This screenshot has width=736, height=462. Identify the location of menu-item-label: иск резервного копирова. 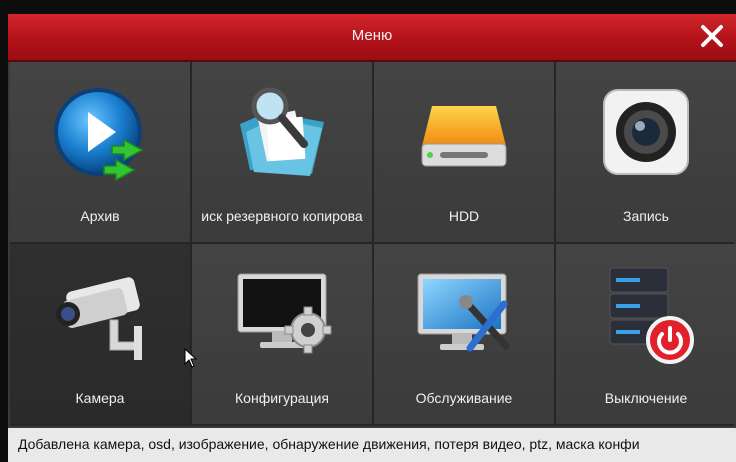
(282, 216).